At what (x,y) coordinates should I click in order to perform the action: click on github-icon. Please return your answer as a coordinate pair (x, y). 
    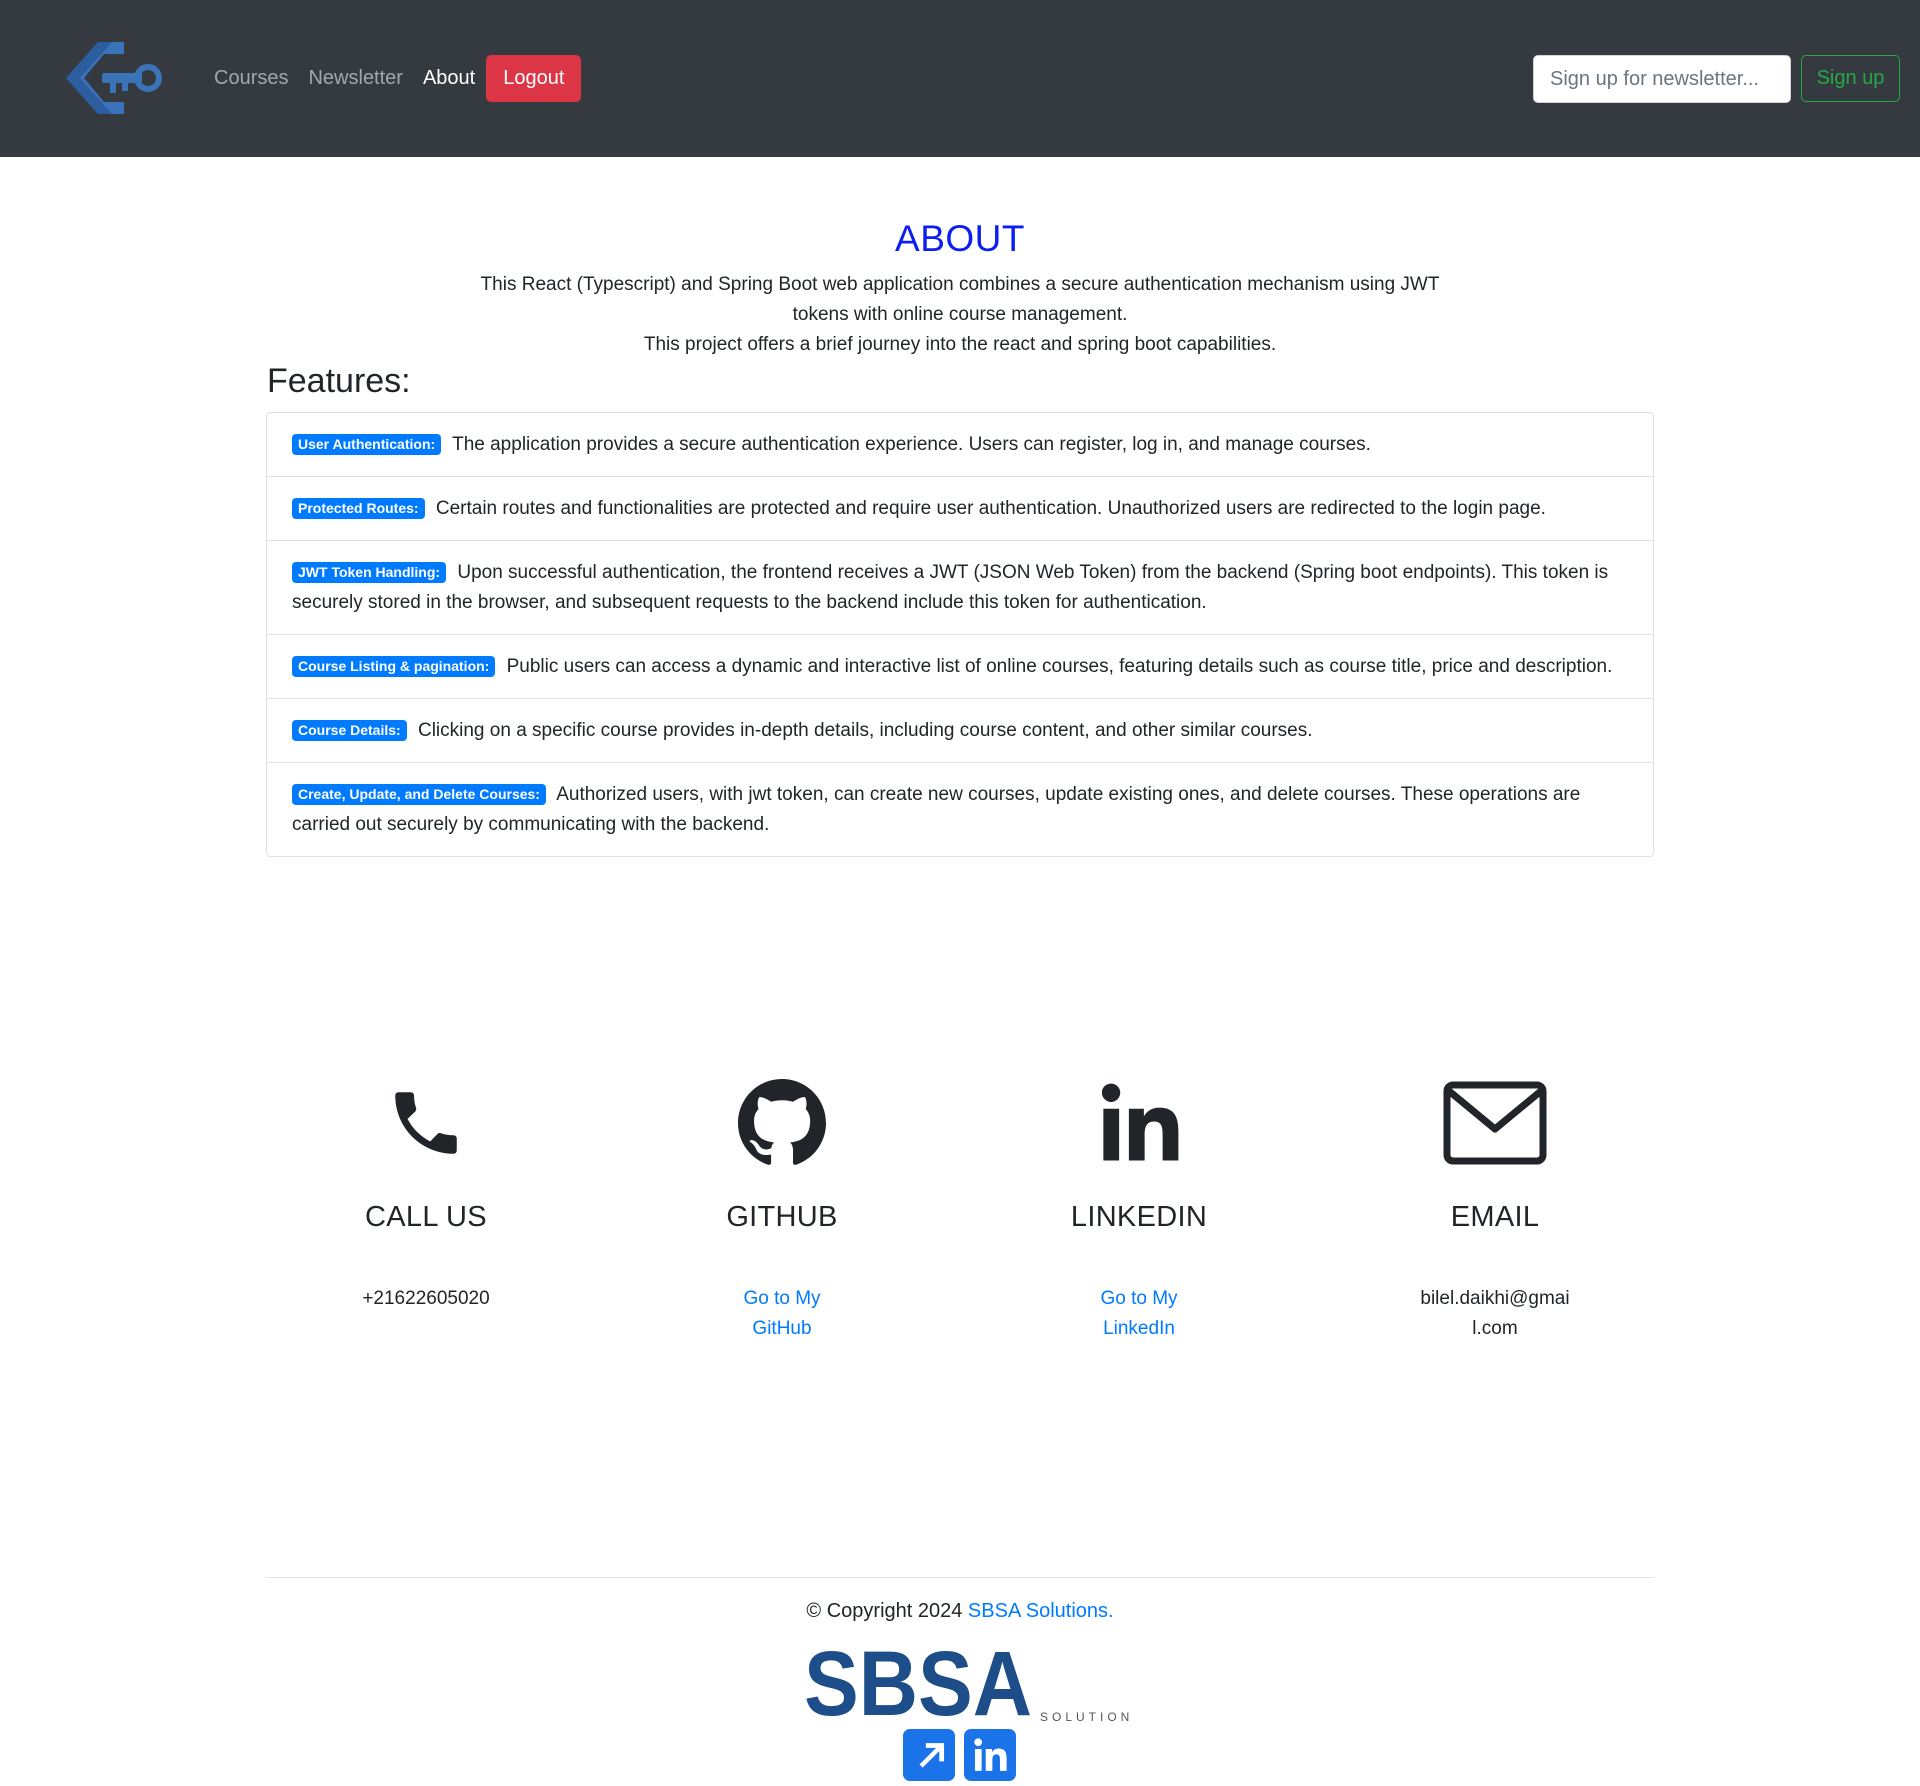
    Looking at the image, I should click on (782, 1122).